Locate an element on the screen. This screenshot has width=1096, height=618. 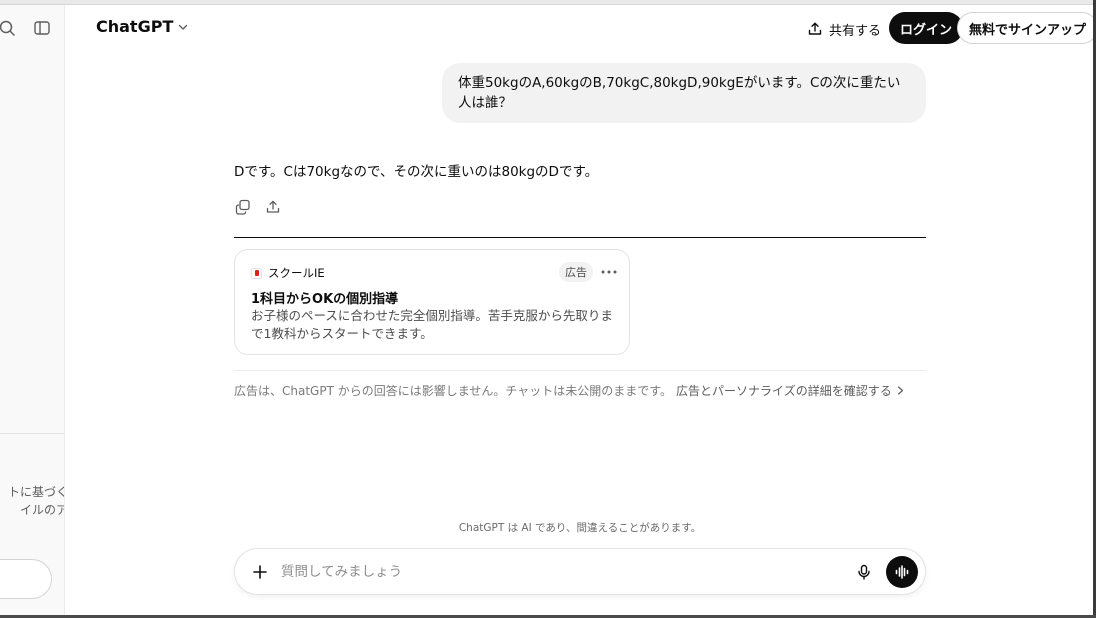
share-label: 共有する is located at coordinates (855, 31).